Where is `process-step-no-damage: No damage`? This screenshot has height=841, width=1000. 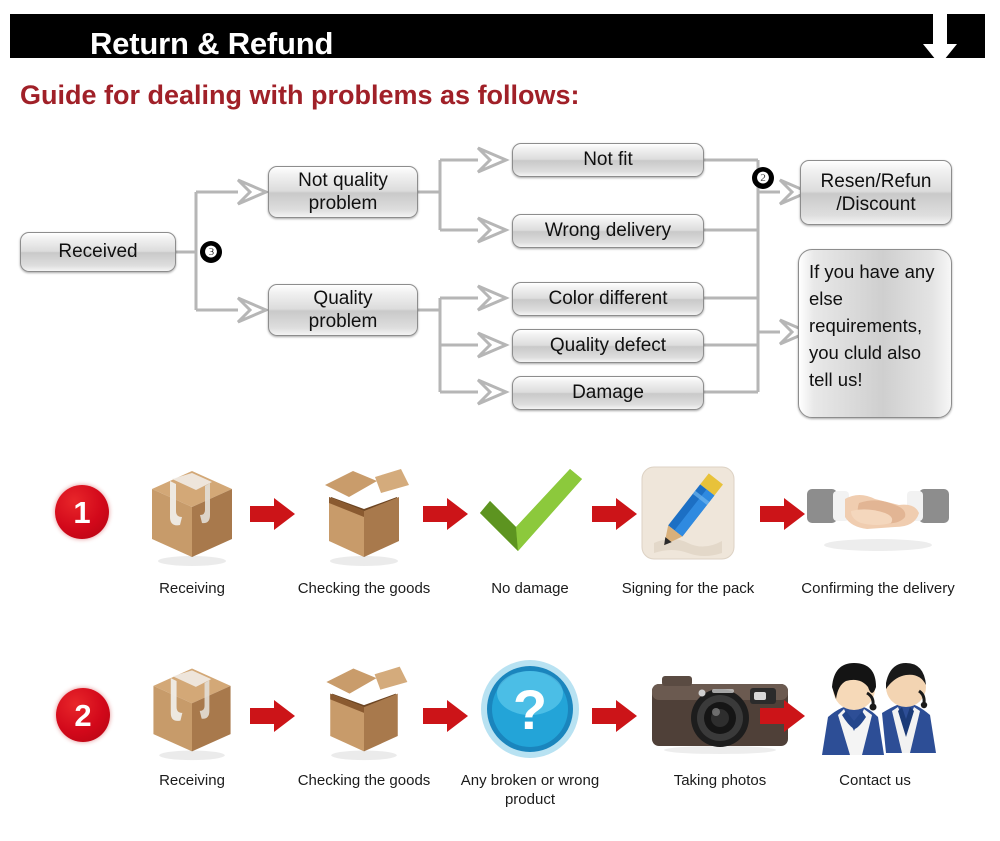
process-step-no-damage: No damage is located at coordinates (530, 526).